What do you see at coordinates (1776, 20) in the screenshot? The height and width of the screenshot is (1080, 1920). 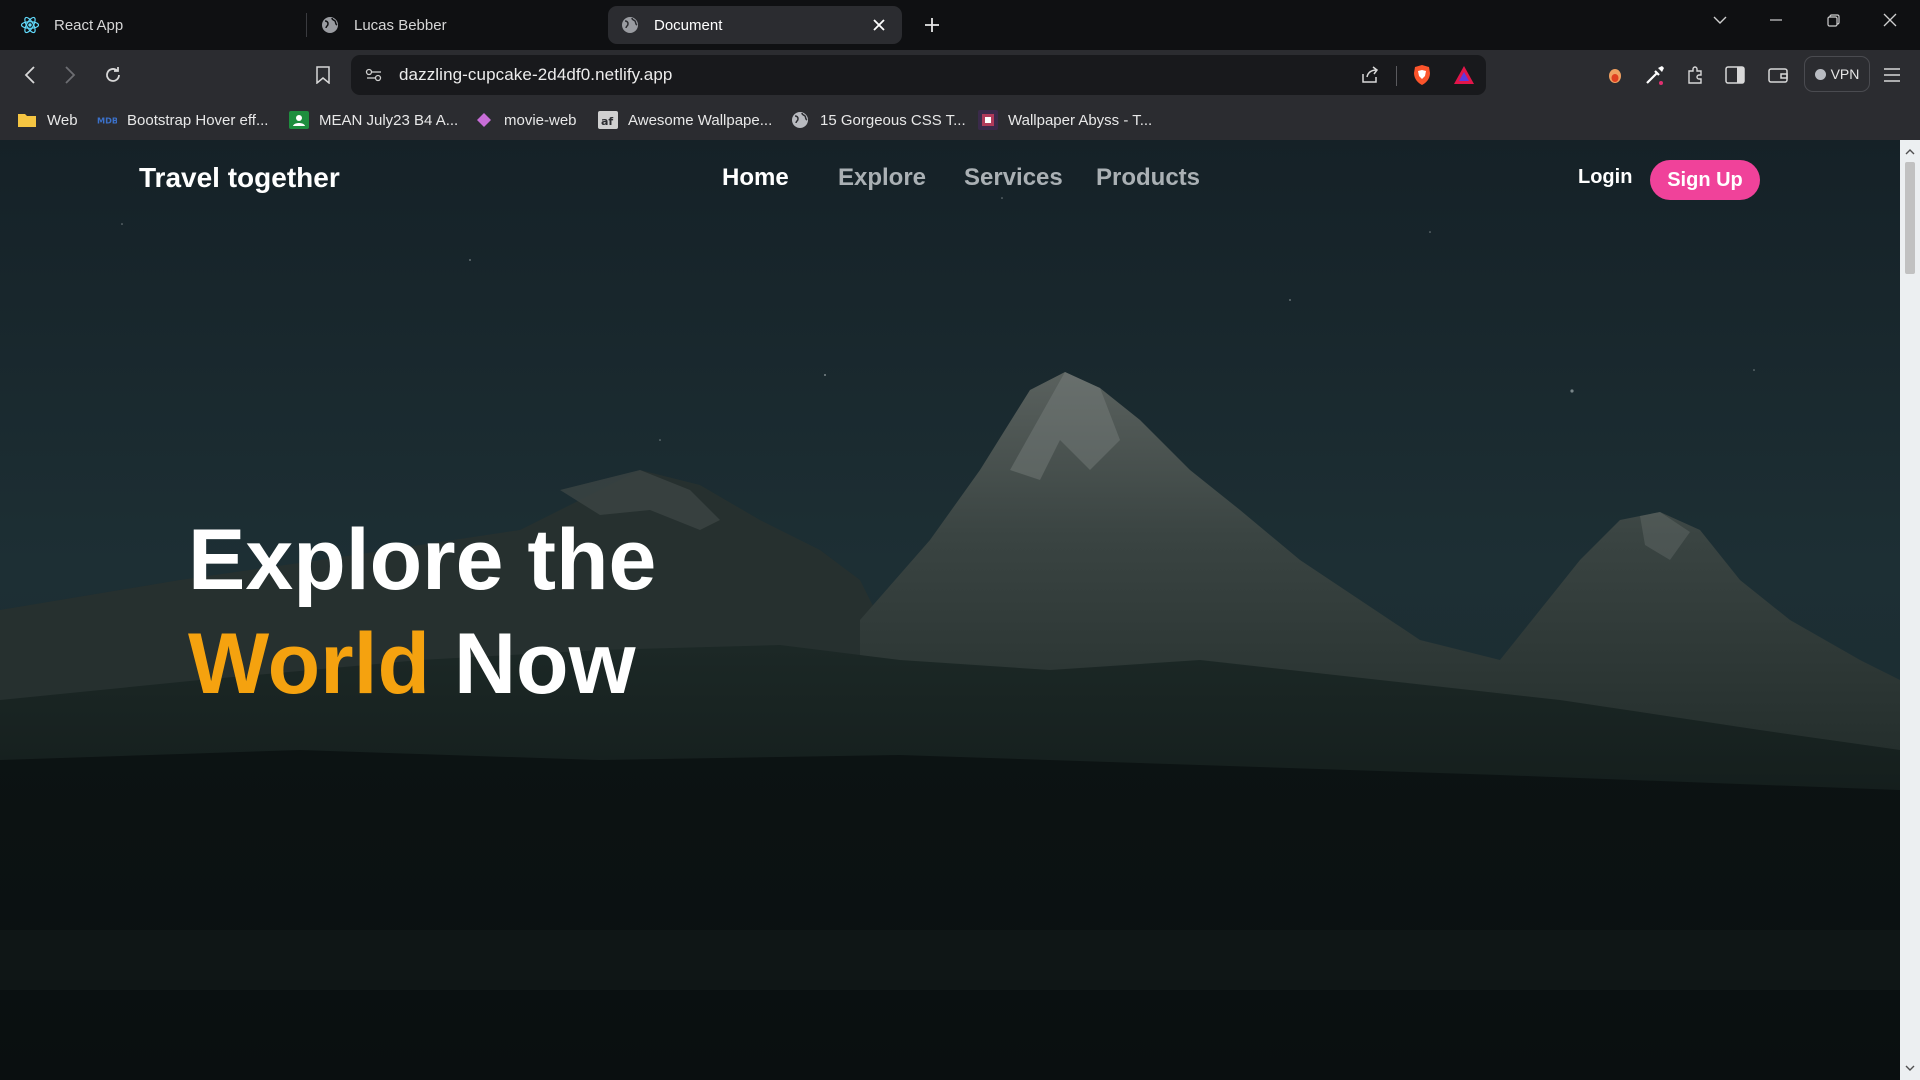 I see `minimize-button` at bounding box center [1776, 20].